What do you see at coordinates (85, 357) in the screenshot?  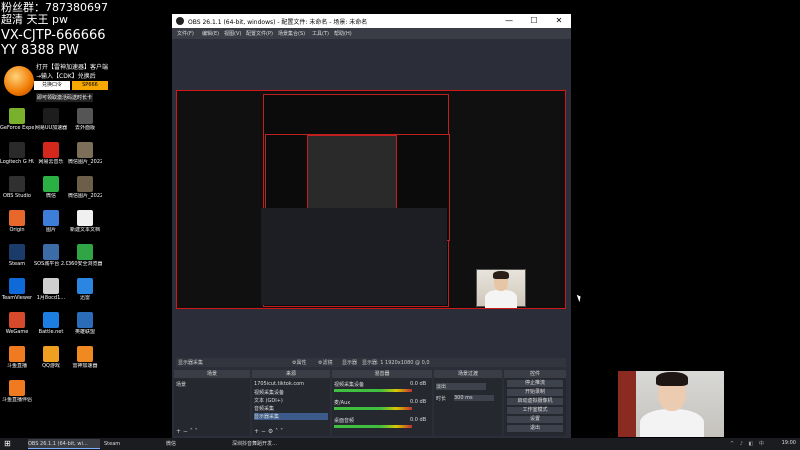 I see `desktop-icon: 雷神加速器` at bounding box center [85, 357].